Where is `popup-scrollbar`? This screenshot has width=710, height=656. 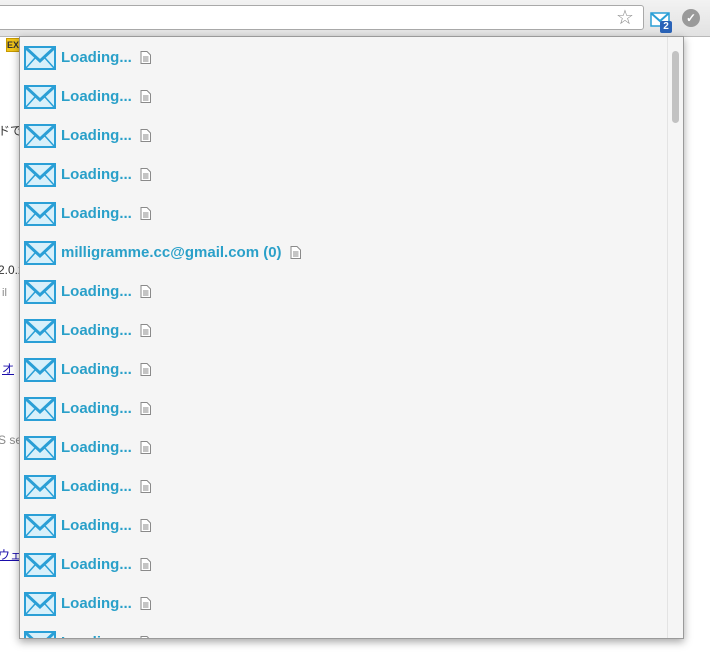
popup-scrollbar is located at coordinates (675, 337).